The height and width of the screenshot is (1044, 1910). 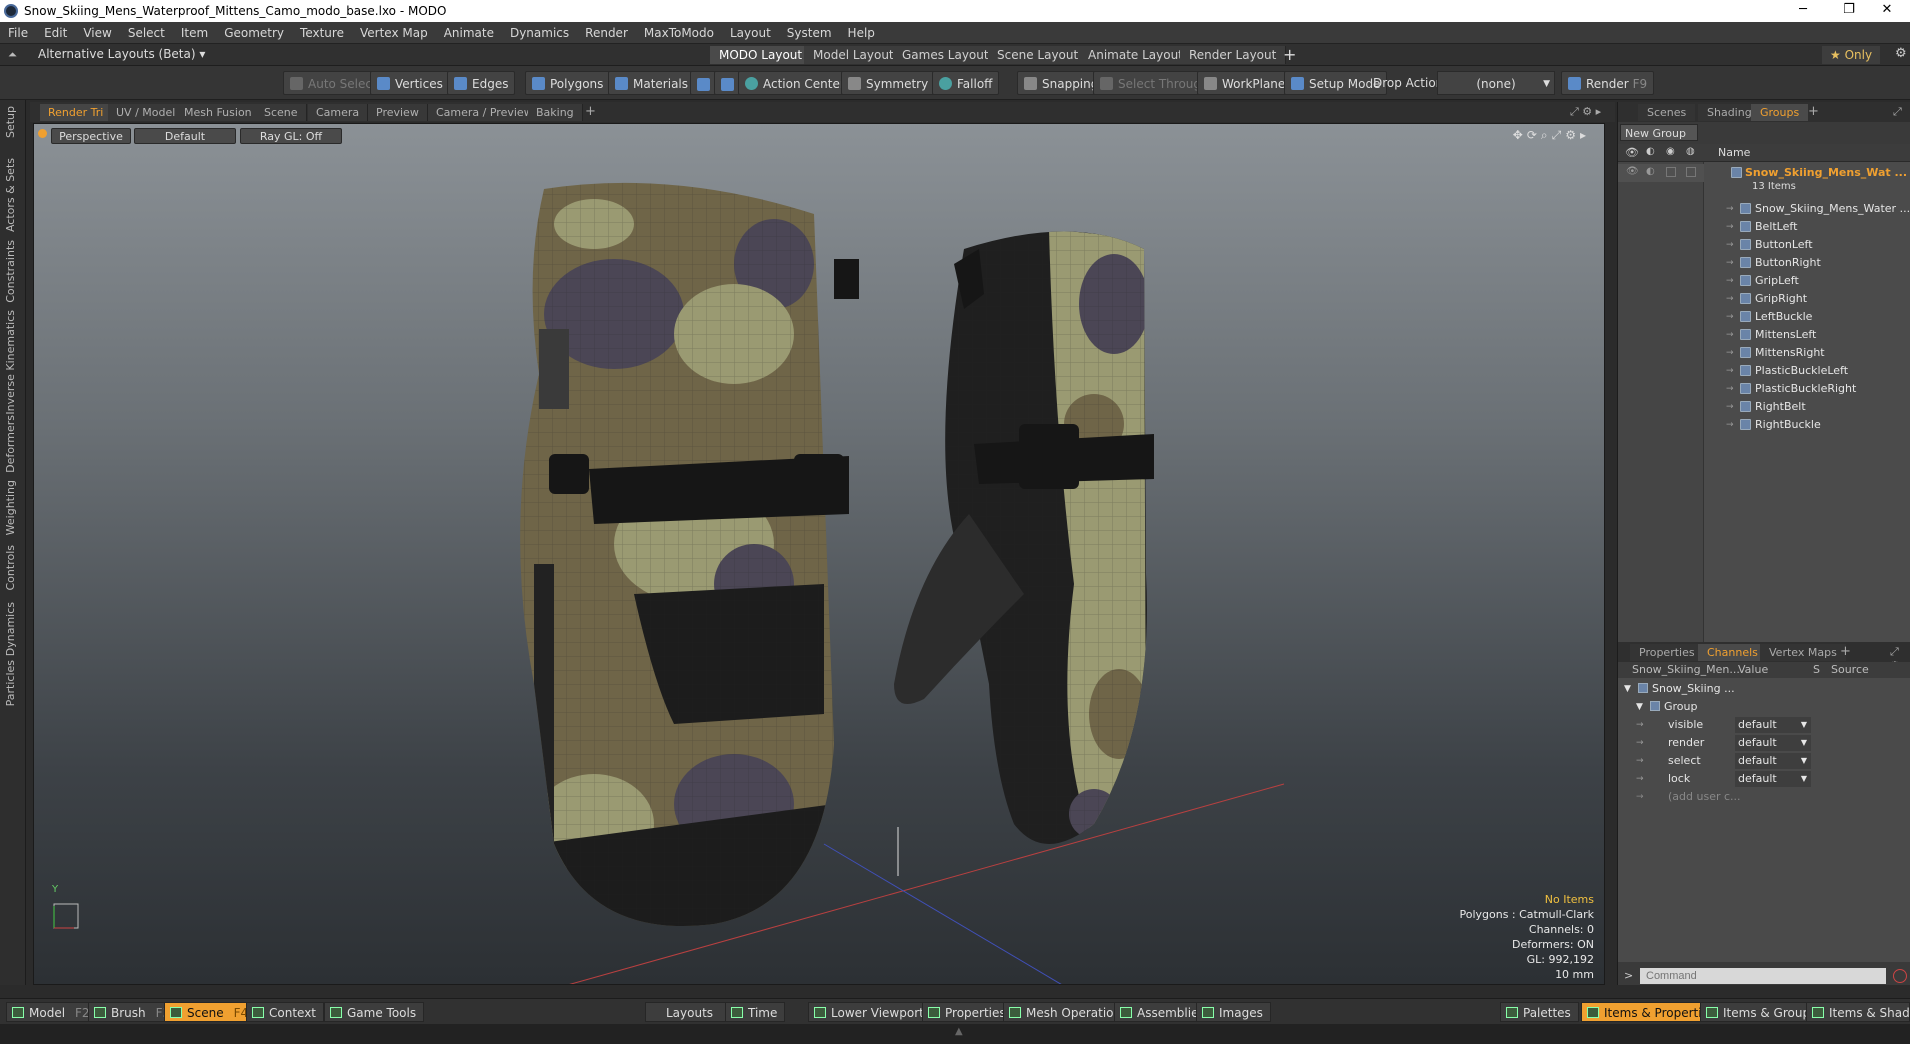 I want to click on menu-view: View, so click(x=97, y=33).